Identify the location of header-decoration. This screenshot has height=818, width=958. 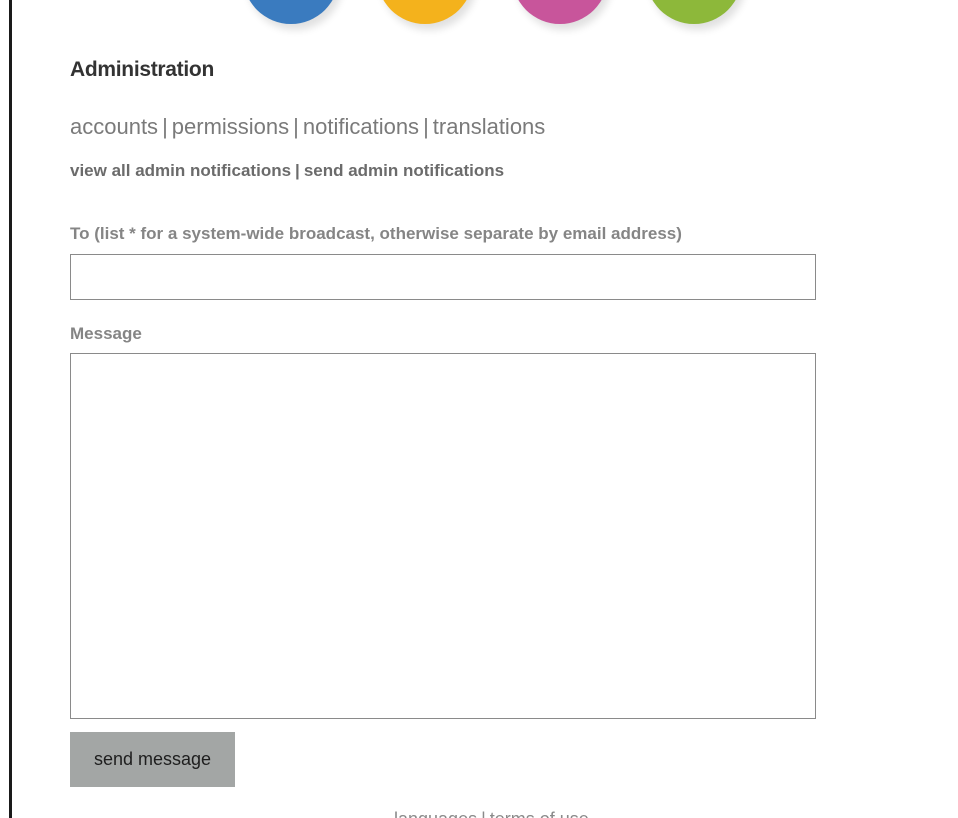
(479, 20).